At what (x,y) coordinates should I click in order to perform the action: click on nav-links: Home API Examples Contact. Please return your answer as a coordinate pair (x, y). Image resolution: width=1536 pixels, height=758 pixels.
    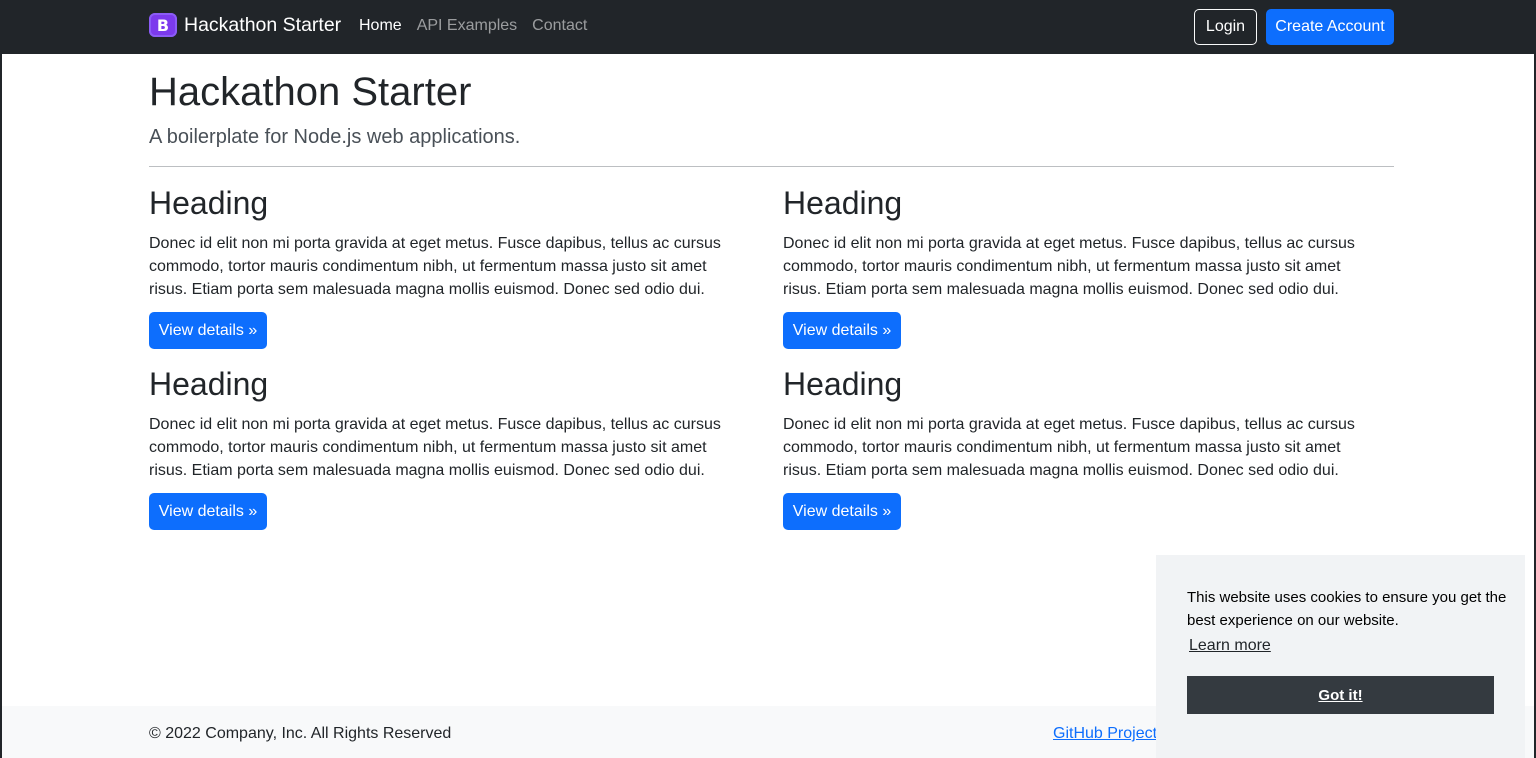
    Looking at the image, I should click on (480, 26).